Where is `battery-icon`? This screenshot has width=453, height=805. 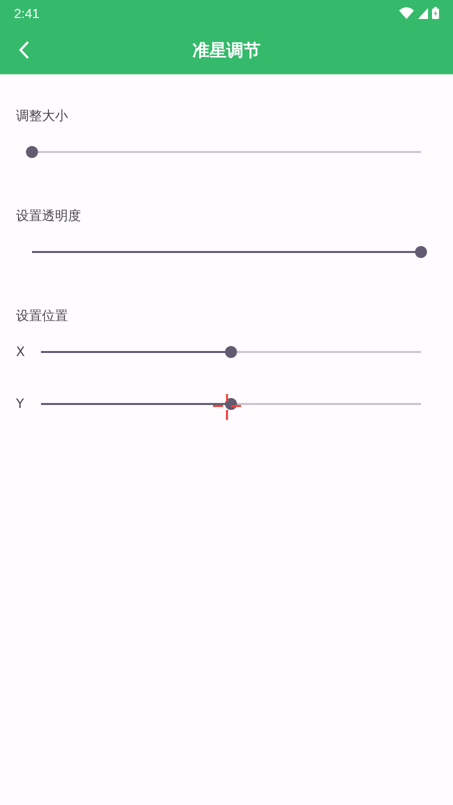
battery-icon is located at coordinates (435, 13).